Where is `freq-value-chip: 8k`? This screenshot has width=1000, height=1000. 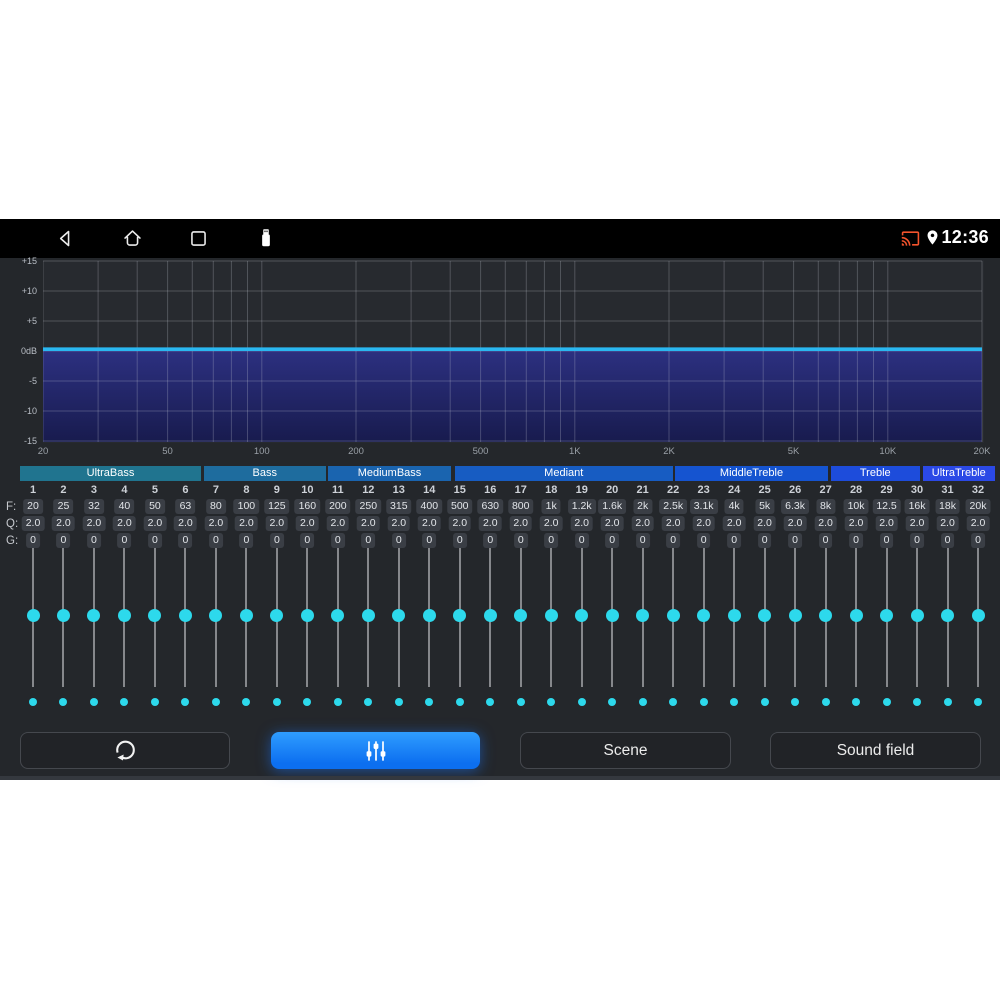 freq-value-chip: 8k is located at coordinates (826, 506).